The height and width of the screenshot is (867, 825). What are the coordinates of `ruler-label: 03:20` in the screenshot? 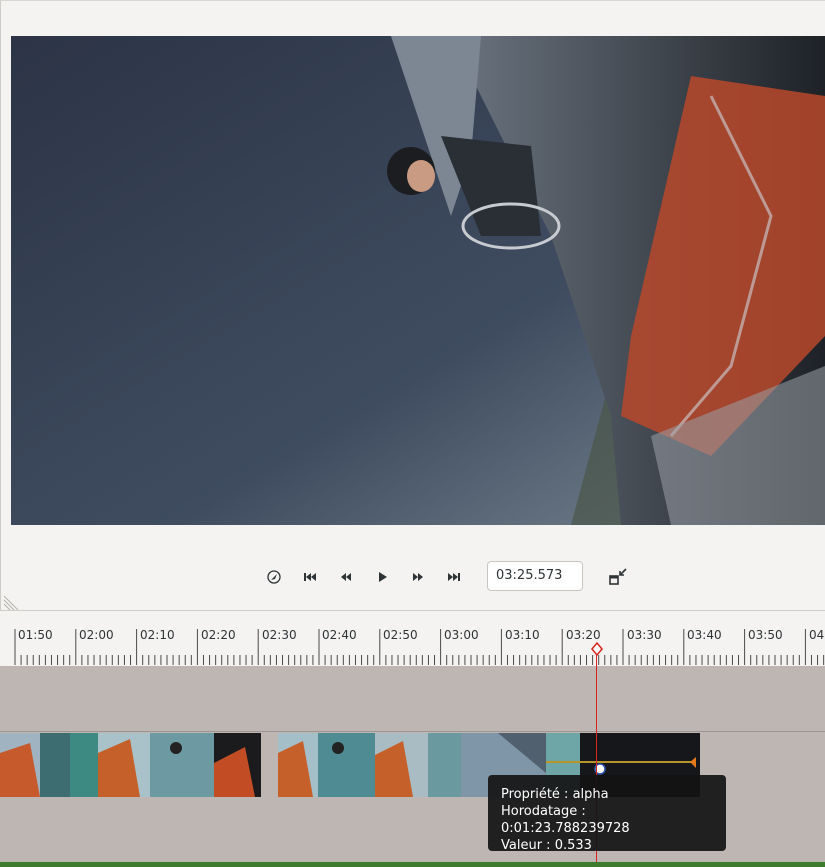 It's located at (583, 635).